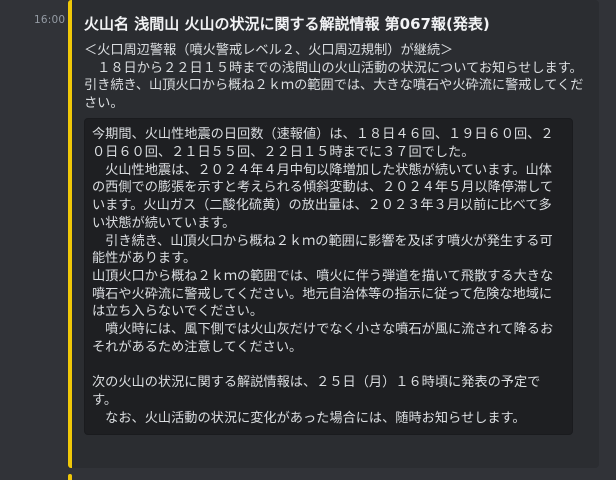 The height and width of the screenshot is (480, 616). I want to click on embed-title: 火山名 浅間山 火山の状況に関する解説情報 第067報(発表), so click(287, 24).